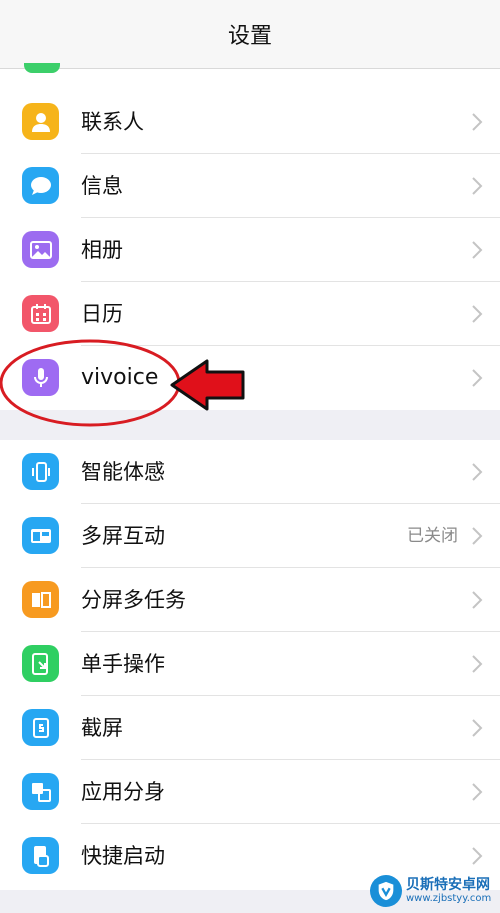  What do you see at coordinates (40, 185) in the screenshot?
I see `message-icon` at bounding box center [40, 185].